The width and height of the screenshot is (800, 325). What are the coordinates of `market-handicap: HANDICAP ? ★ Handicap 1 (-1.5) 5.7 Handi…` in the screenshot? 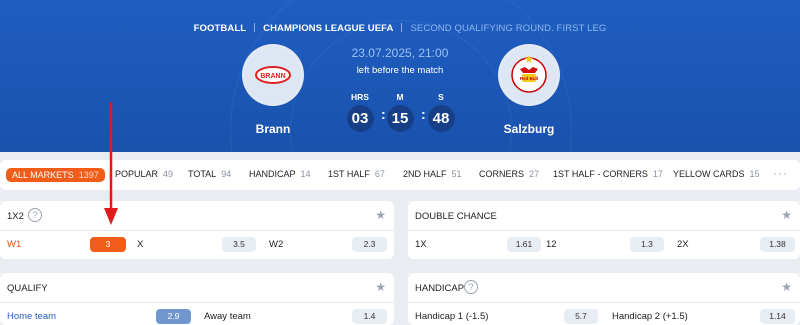 It's located at (604, 299).